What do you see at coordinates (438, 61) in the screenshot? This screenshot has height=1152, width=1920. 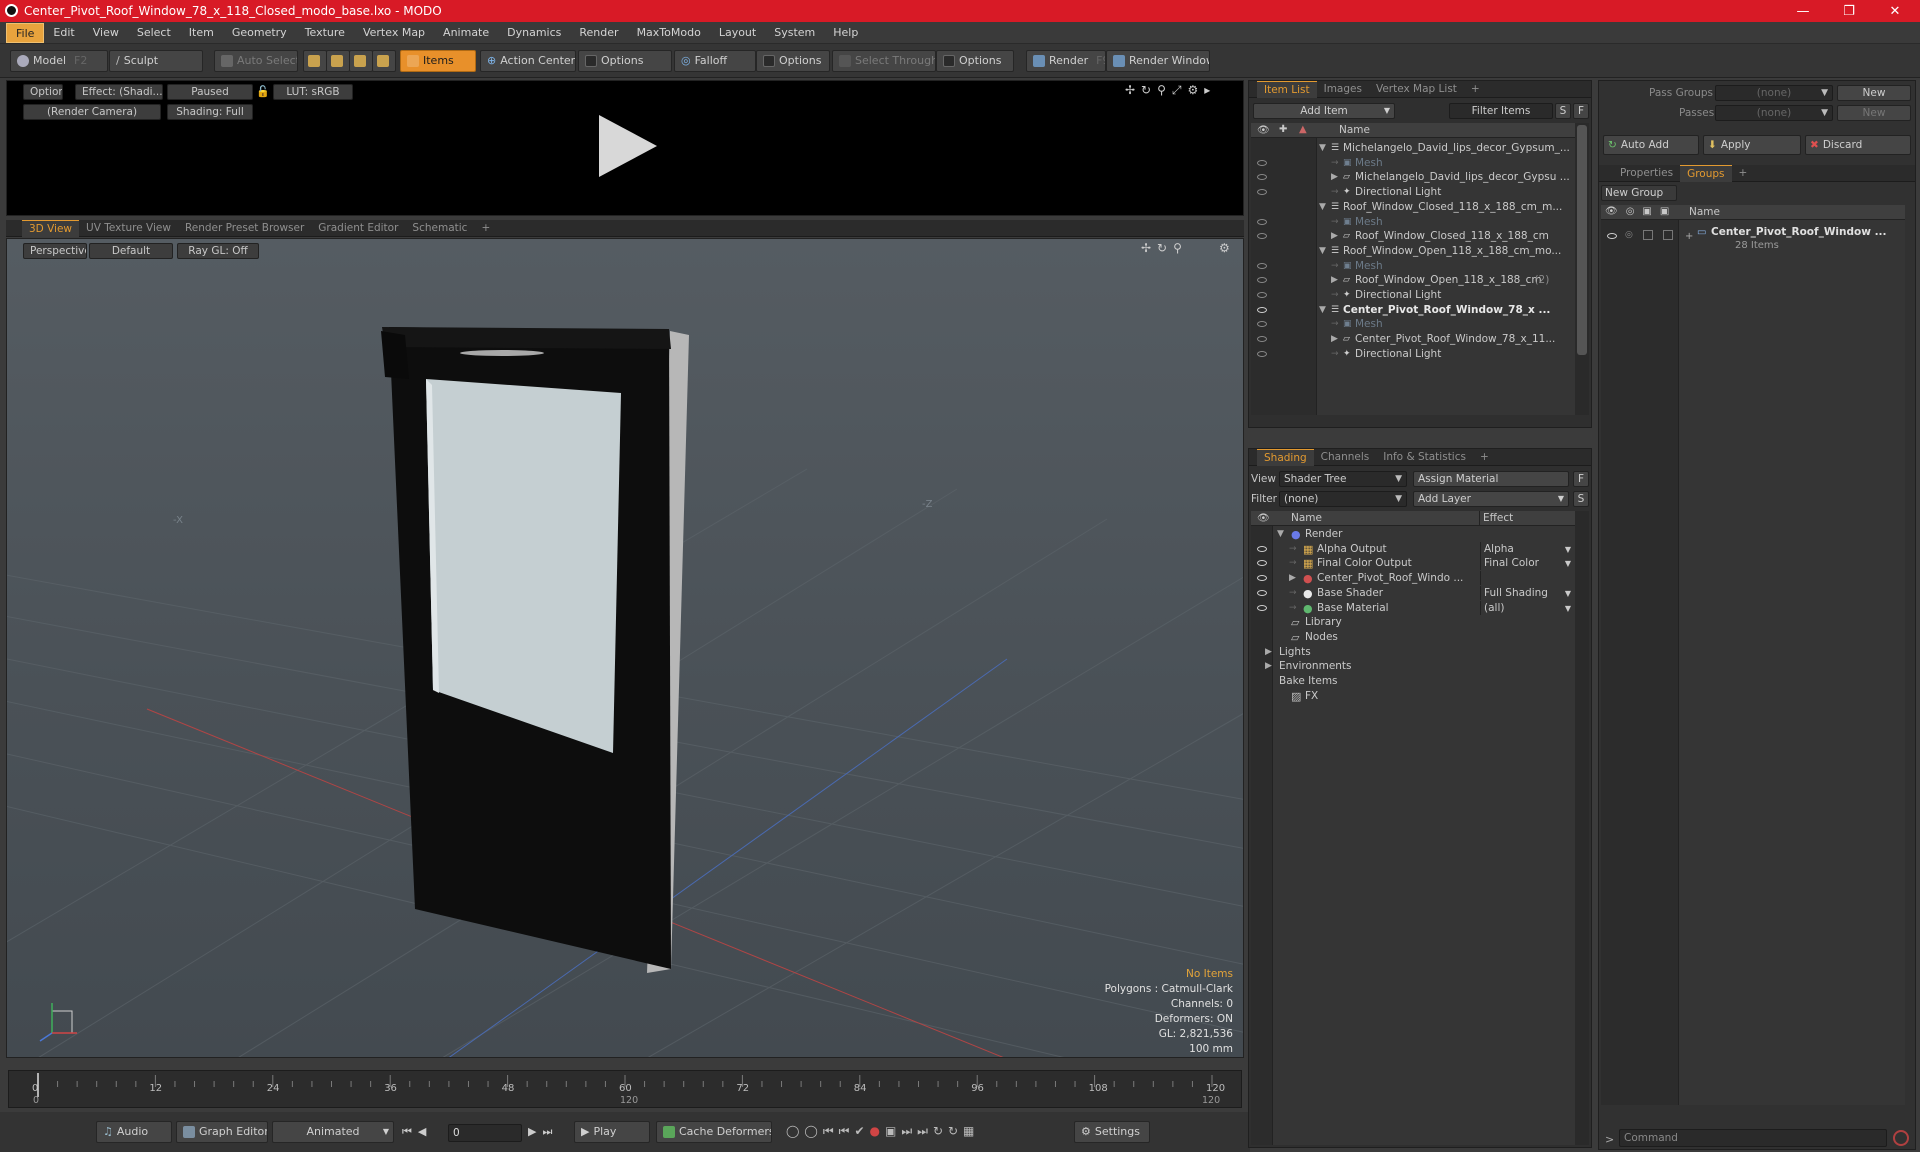 I see `items-mode-button: Items` at bounding box center [438, 61].